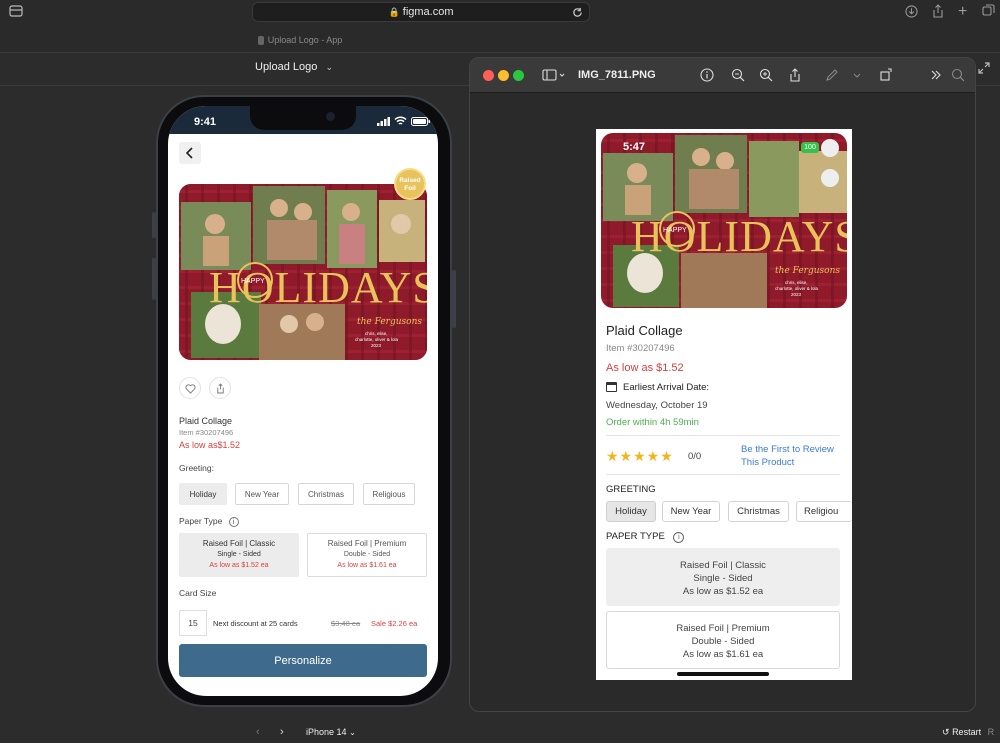 The image size is (1000, 743). I want to click on zoom-out-icon, so click(738, 75).